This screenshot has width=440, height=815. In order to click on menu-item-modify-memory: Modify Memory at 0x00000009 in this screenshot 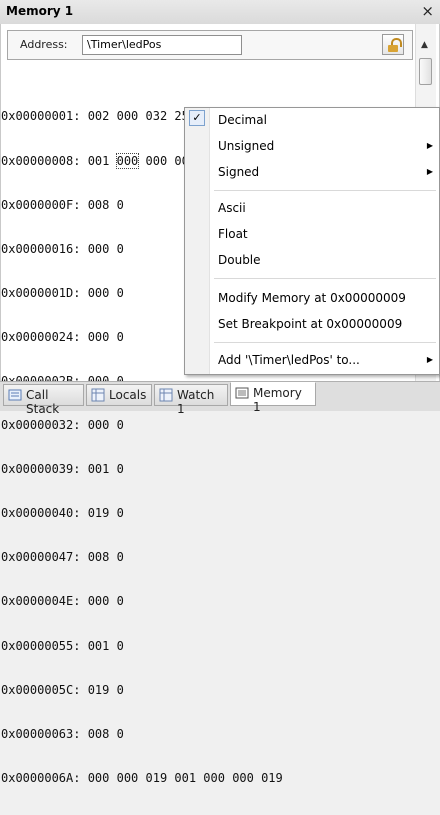, I will do `click(325, 298)`.